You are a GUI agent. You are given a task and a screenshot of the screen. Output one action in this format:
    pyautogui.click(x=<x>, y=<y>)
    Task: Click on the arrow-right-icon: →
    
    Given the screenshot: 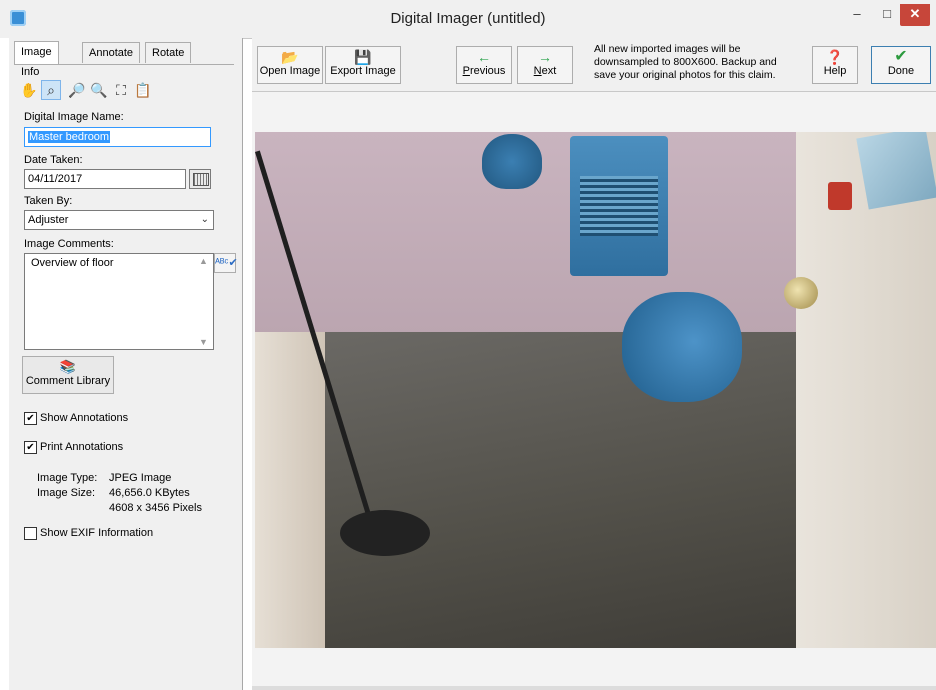 What is the action you would take?
    pyautogui.click(x=545, y=57)
    